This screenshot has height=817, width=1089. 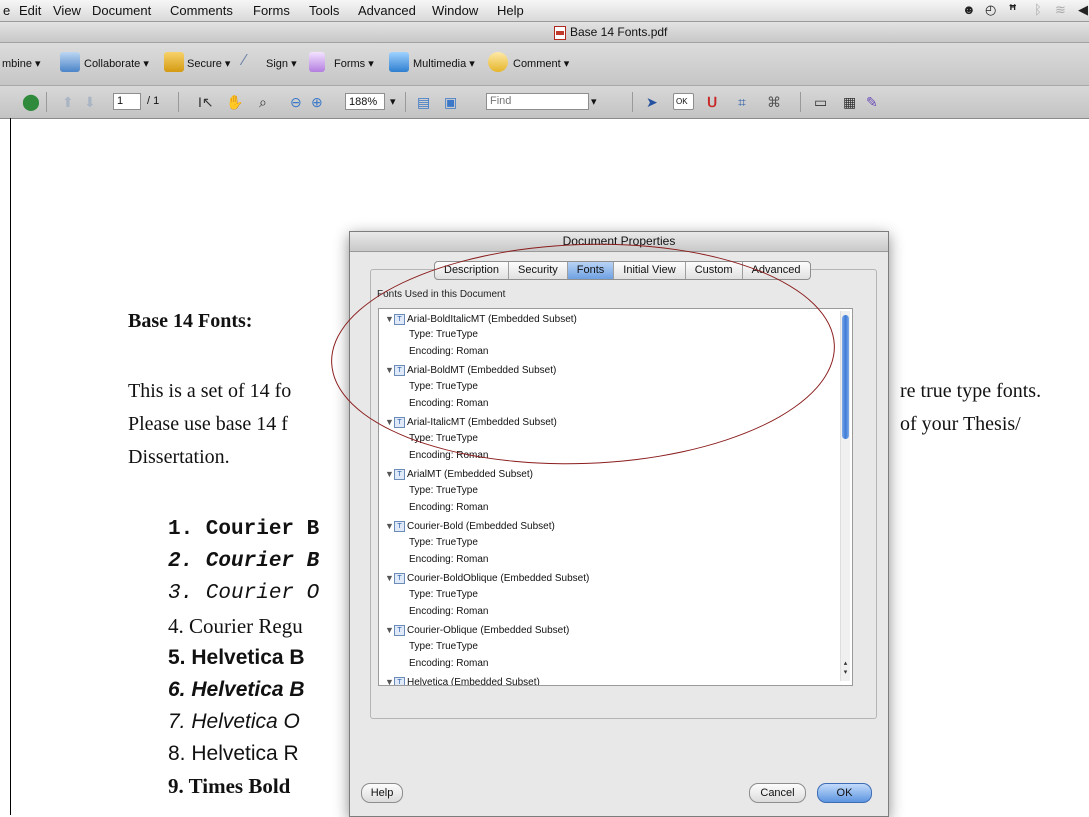 I want to click on list-item: 4. Courier Regu, so click(x=235, y=626).